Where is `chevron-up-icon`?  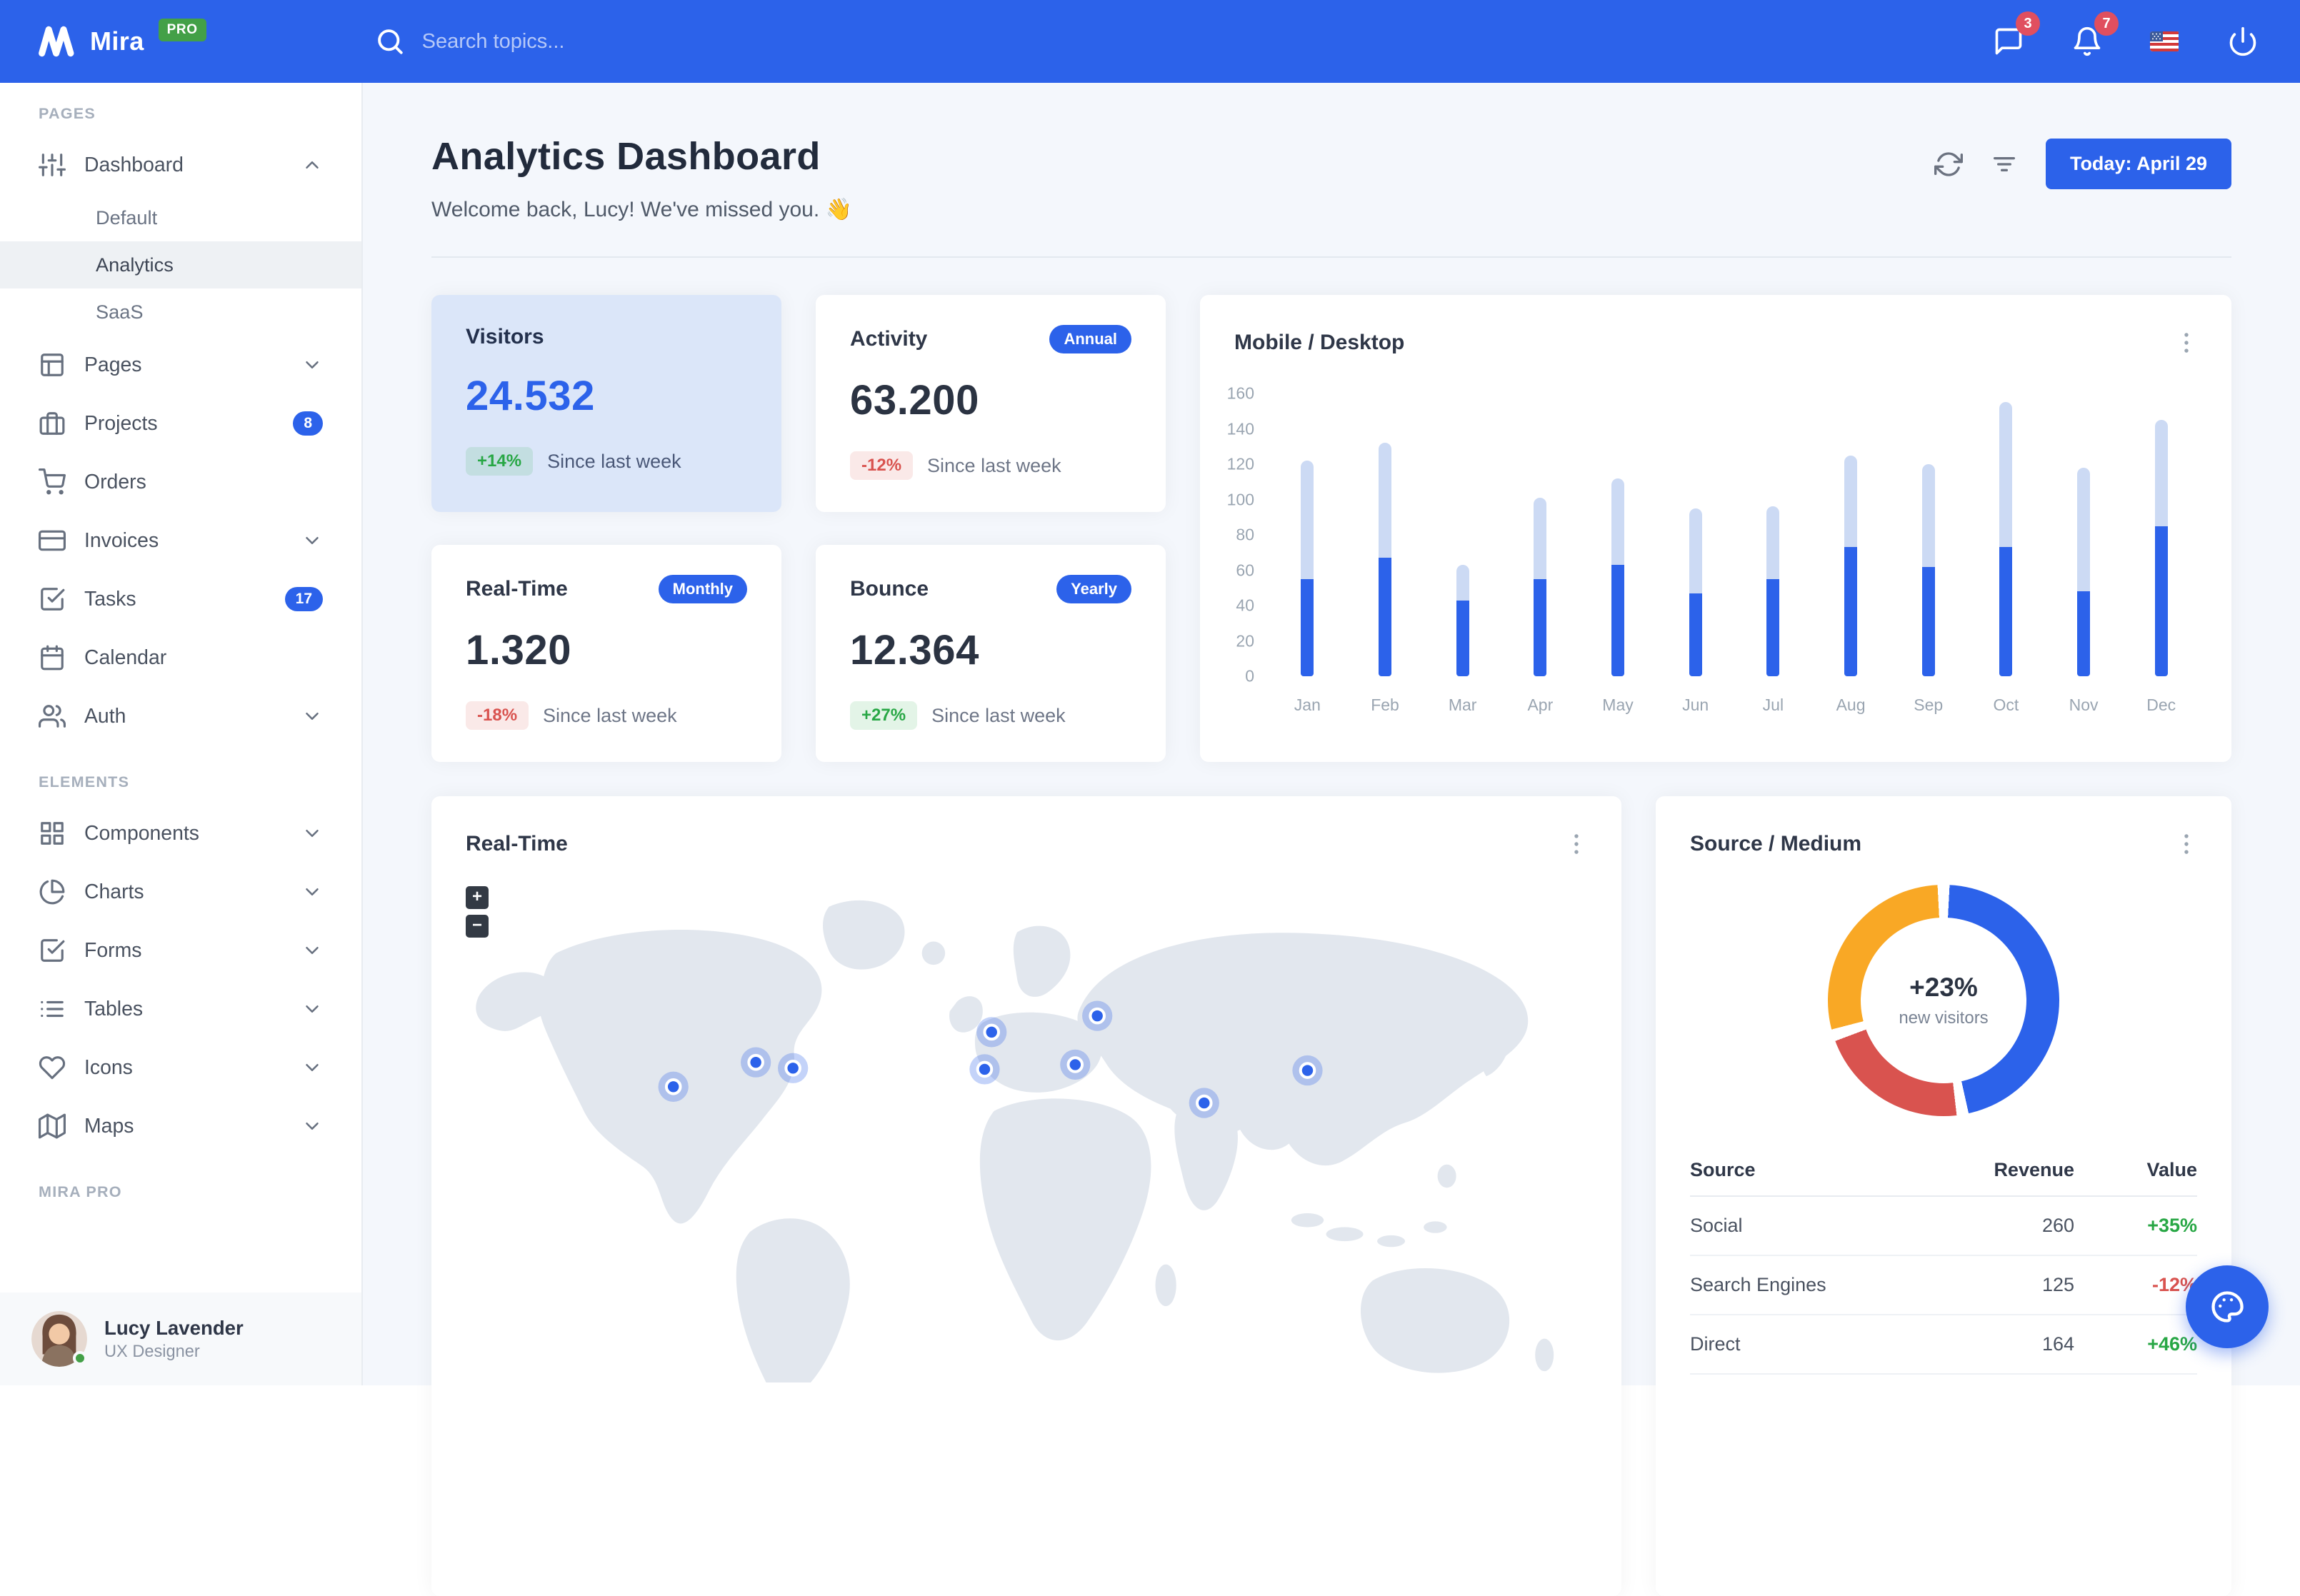
chevron-up-icon is located at coordinates (312, 165).